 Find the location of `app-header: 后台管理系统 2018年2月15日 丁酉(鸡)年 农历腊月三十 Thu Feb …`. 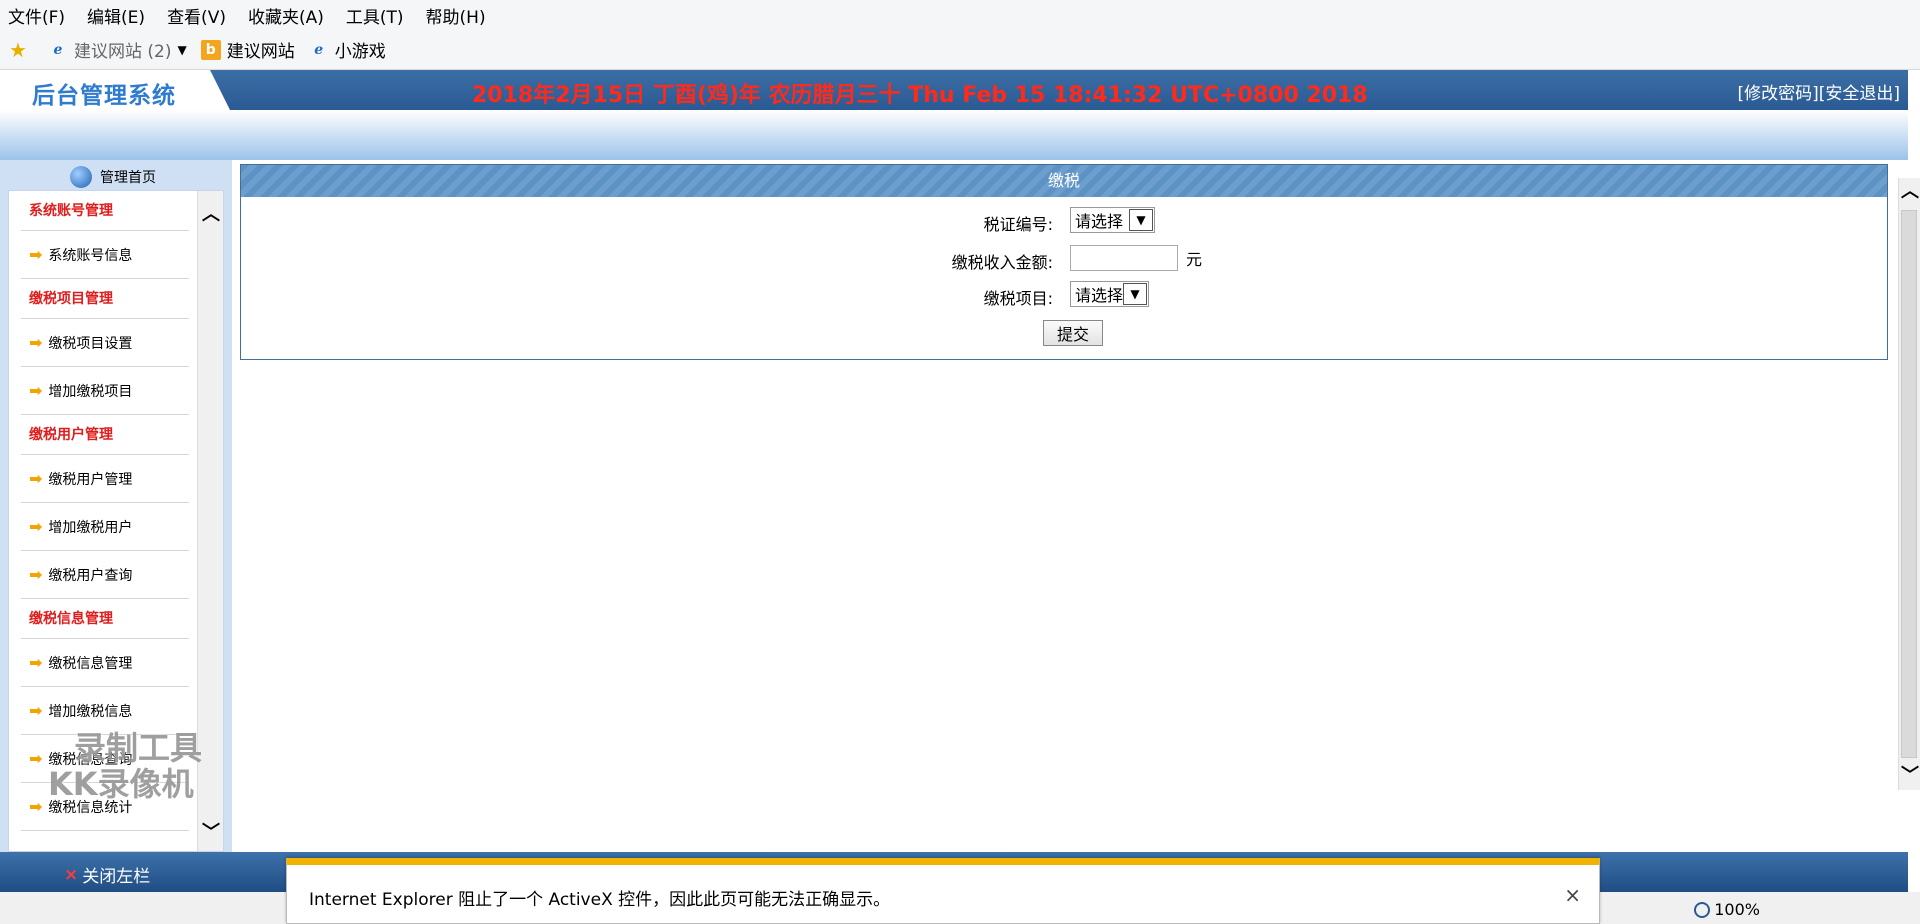

app-header: 后台管理系统 2018年2月15日 丁酉(鸡)年 农历腊月三十 Thu Feb … is located at coordinates (954, 90).